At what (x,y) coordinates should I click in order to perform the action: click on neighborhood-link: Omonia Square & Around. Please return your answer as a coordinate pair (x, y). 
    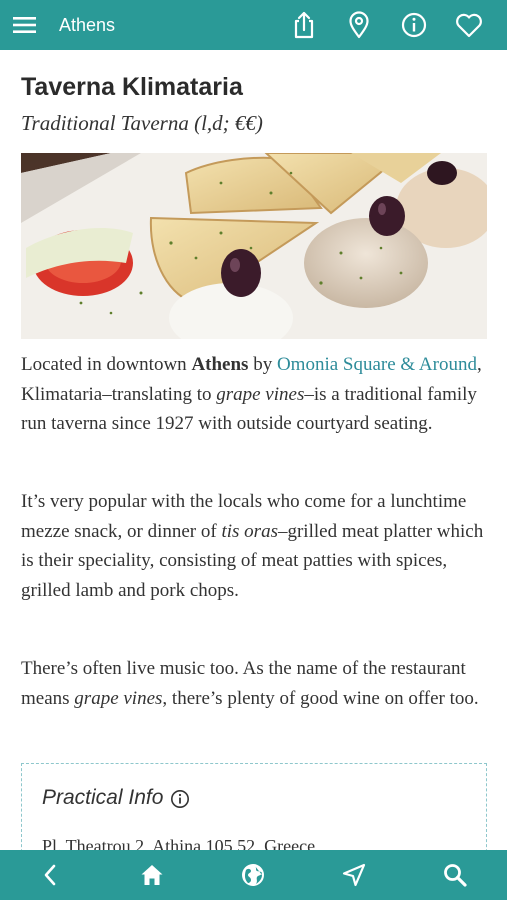
    Looking at the image, I should click on (377, 364).